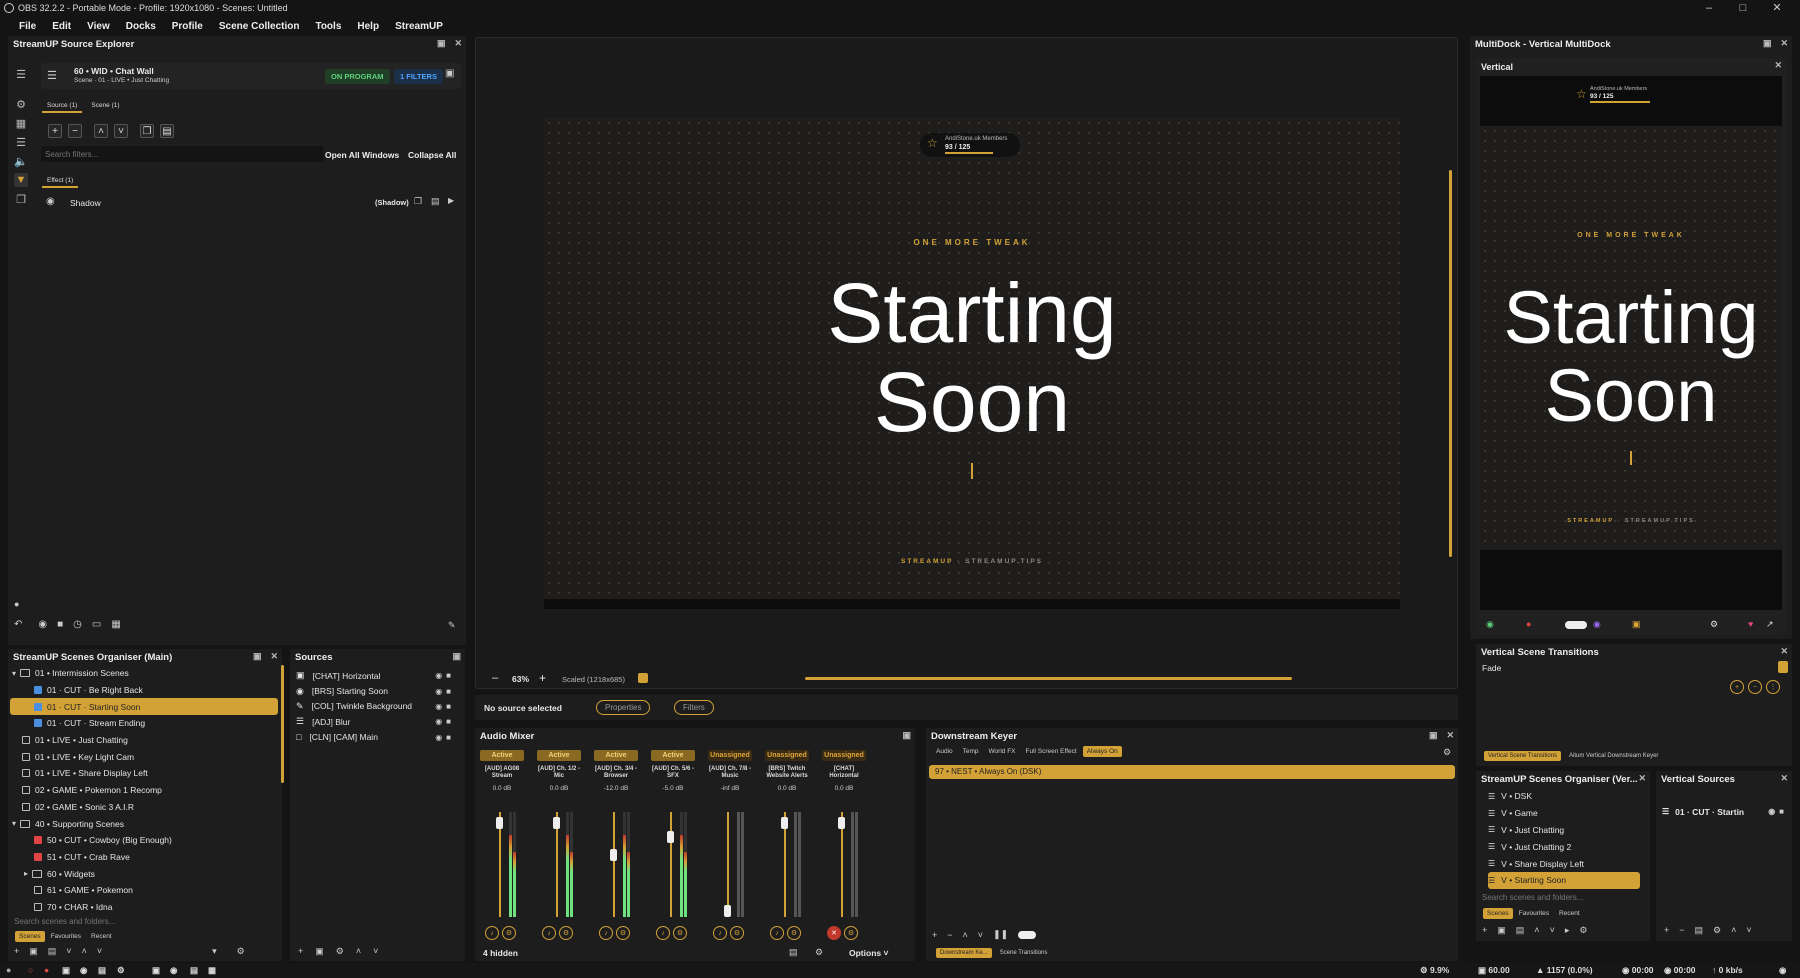 The height and width of the screenshot is (978, 1800). Describe the element at coordinates (834, 933) in the screenshot. I see `muted-speaker-icon: ✕` at that location.